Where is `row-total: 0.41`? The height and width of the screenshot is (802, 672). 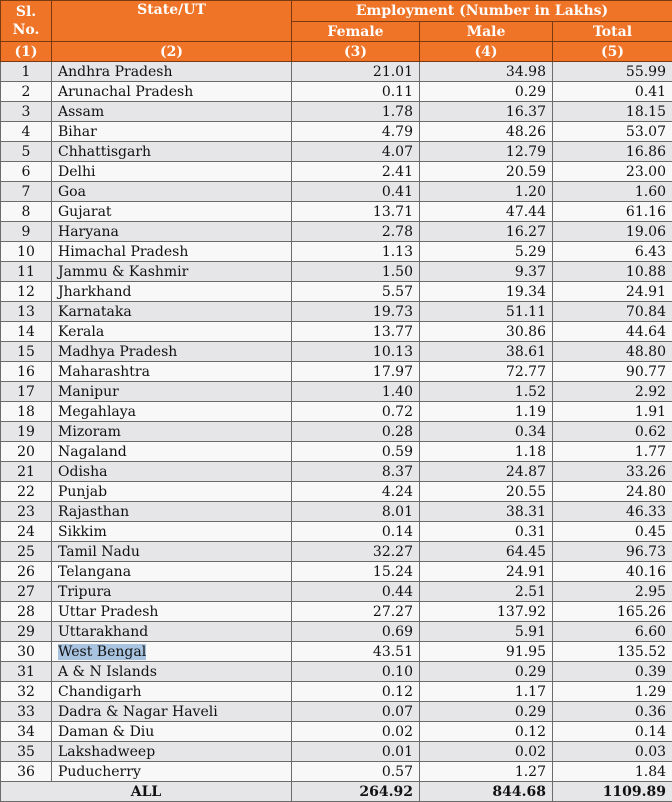
row-total: 0.41 is located at coordinates (612, 92).